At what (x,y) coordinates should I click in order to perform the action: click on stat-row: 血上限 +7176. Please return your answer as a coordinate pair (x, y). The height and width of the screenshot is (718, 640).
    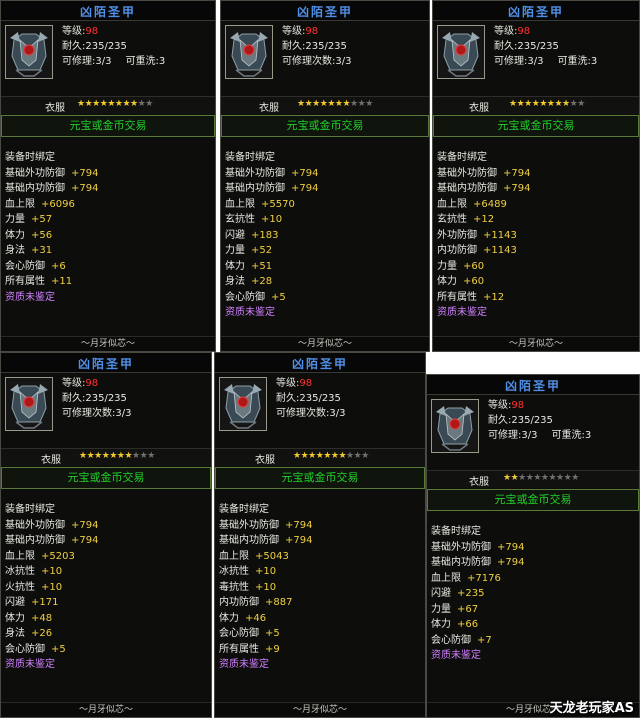
    Looking at the image, I should click on (533, 579).